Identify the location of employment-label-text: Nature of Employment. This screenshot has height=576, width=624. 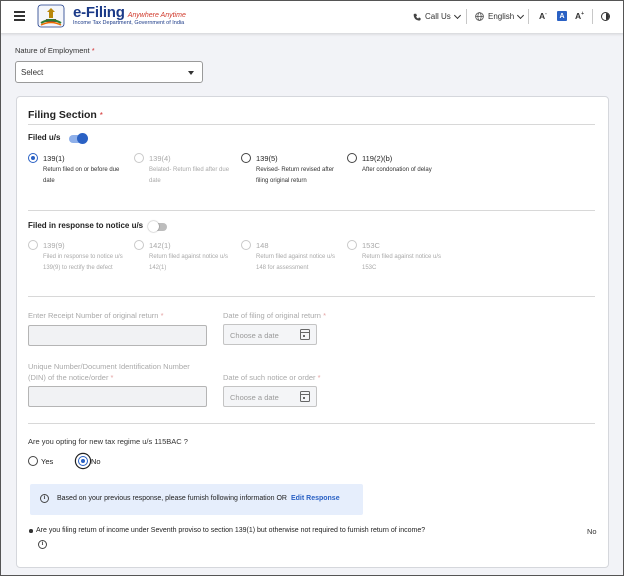
(52, 50).